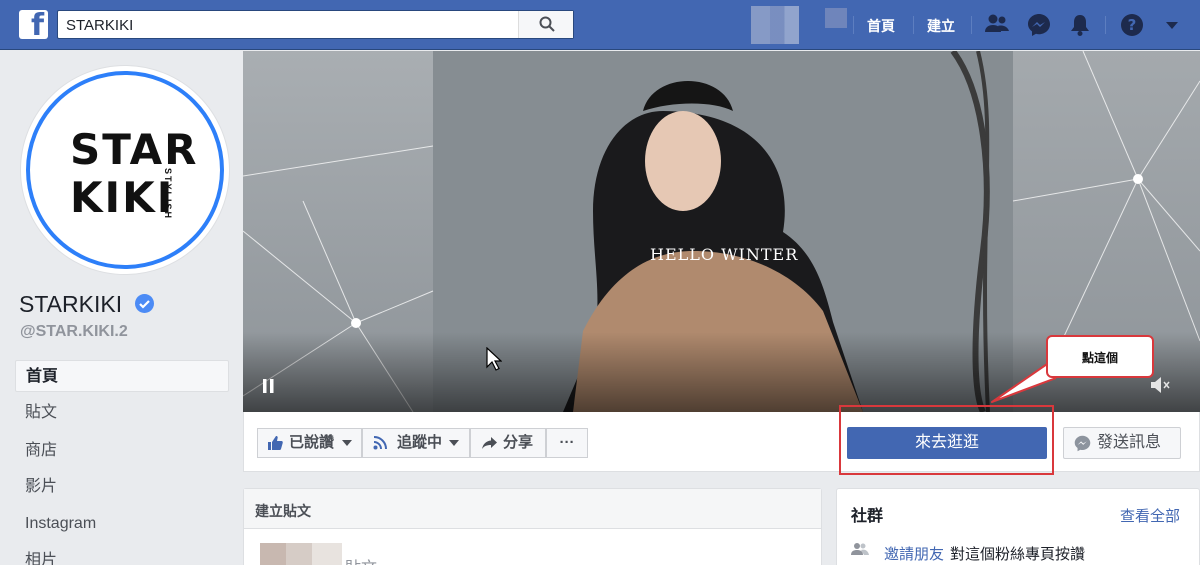  Describe the element at coordinates (122, 413) in the screenshot. I see `sidebar-item-posts: 貼文` at that location.